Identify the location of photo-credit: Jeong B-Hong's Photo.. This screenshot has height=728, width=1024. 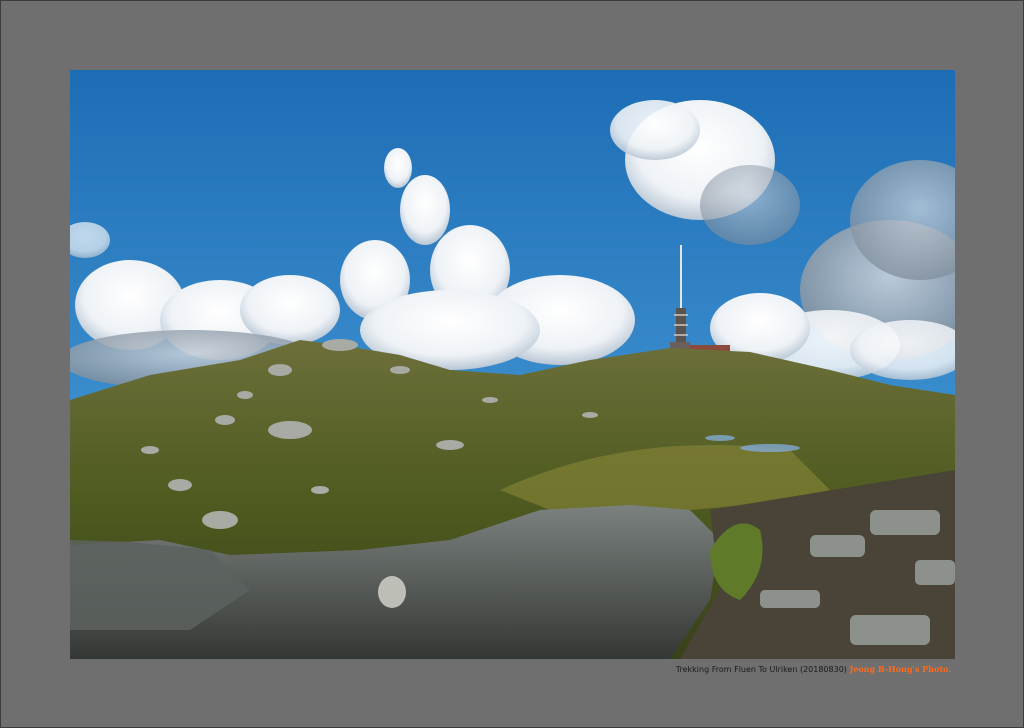
(900, 669).